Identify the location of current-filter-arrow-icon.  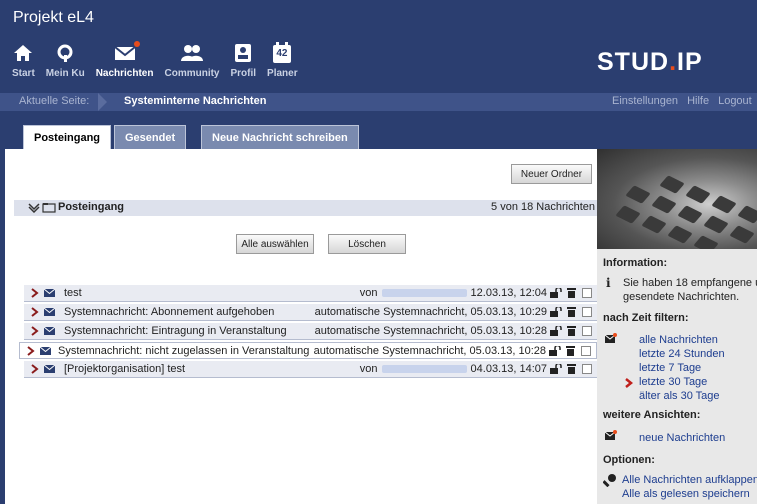
(629, 383).